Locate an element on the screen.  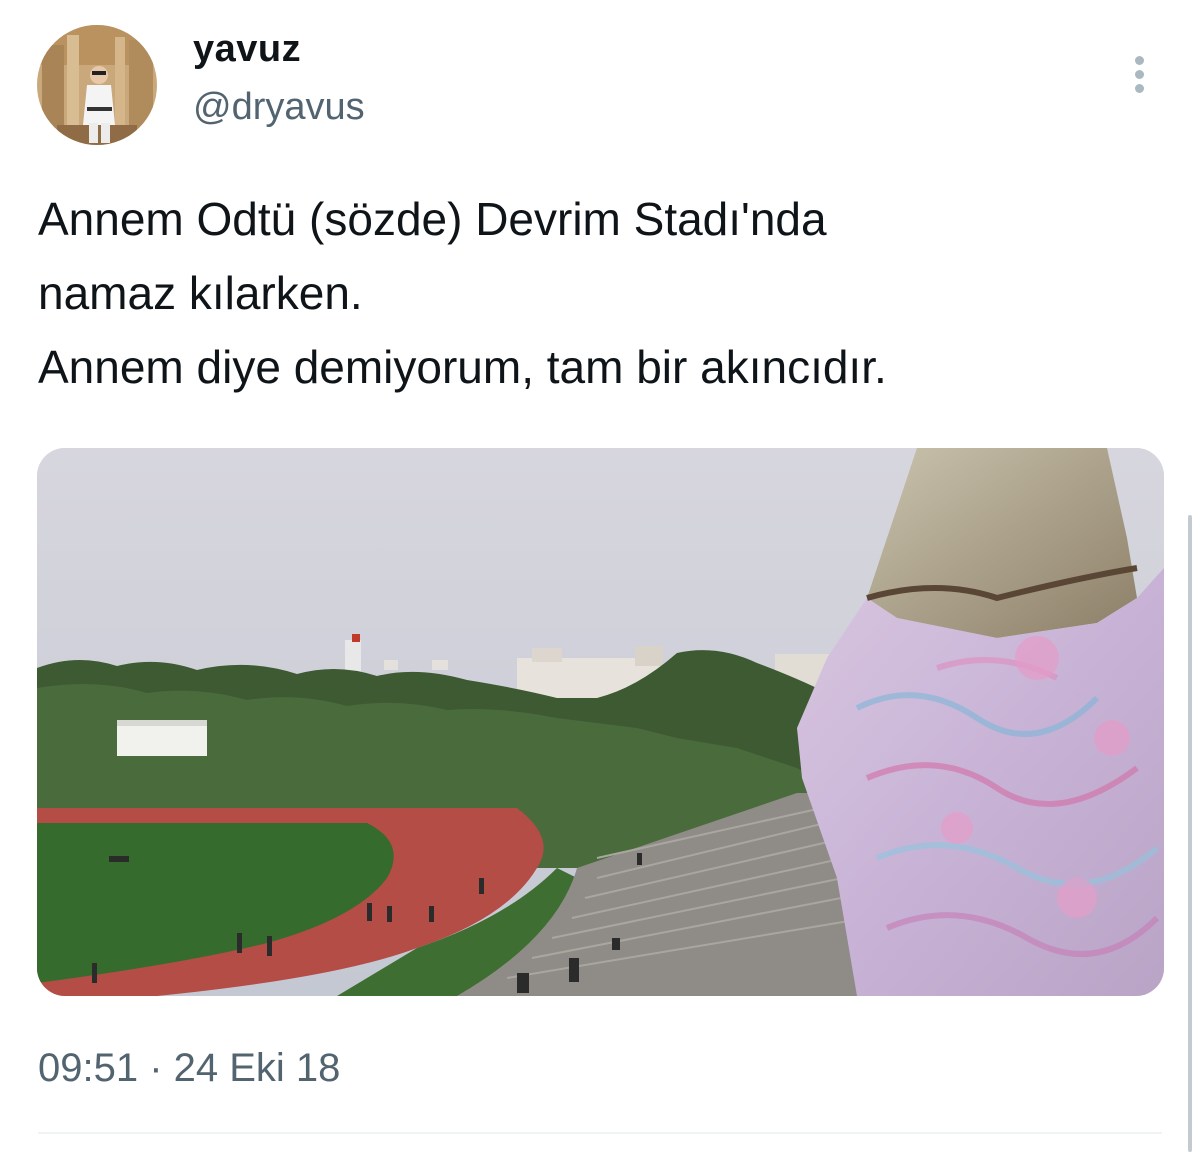
more-options-button is located at coordinates (1140, 74).